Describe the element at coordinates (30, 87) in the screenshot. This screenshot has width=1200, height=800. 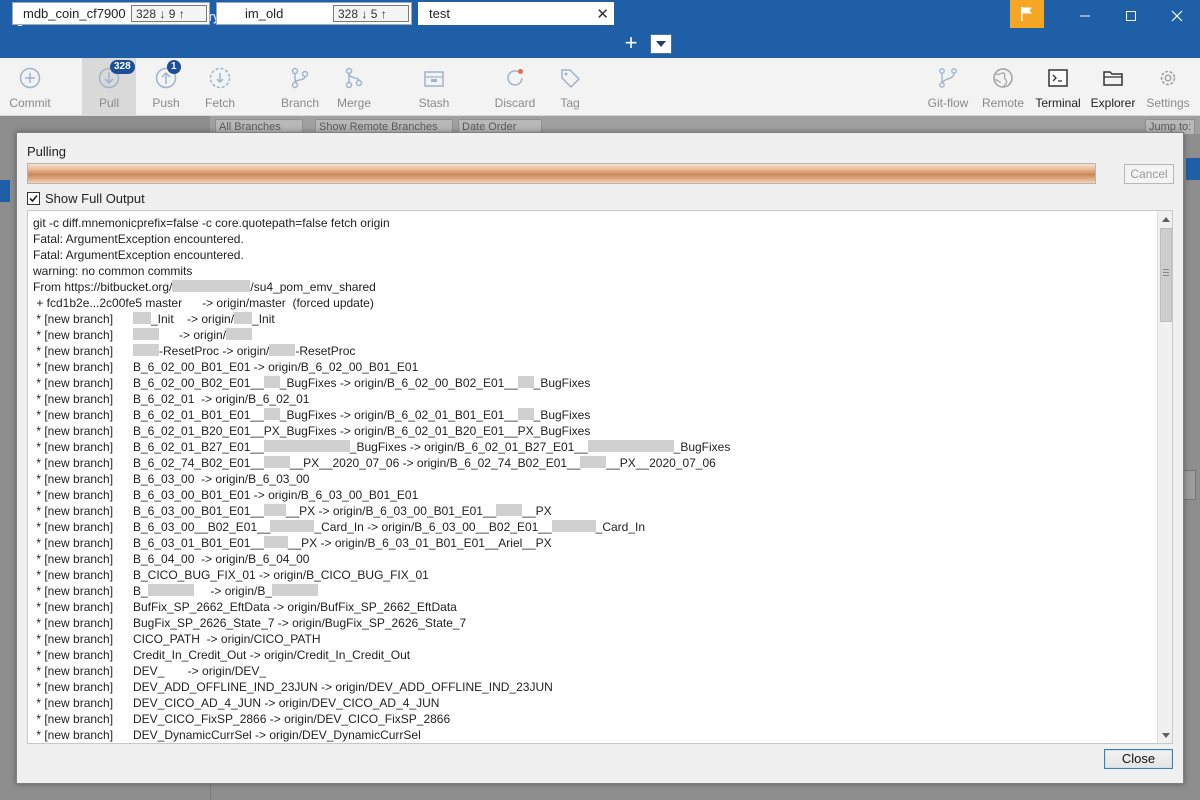
I see `commit-button: Commit` at that location.